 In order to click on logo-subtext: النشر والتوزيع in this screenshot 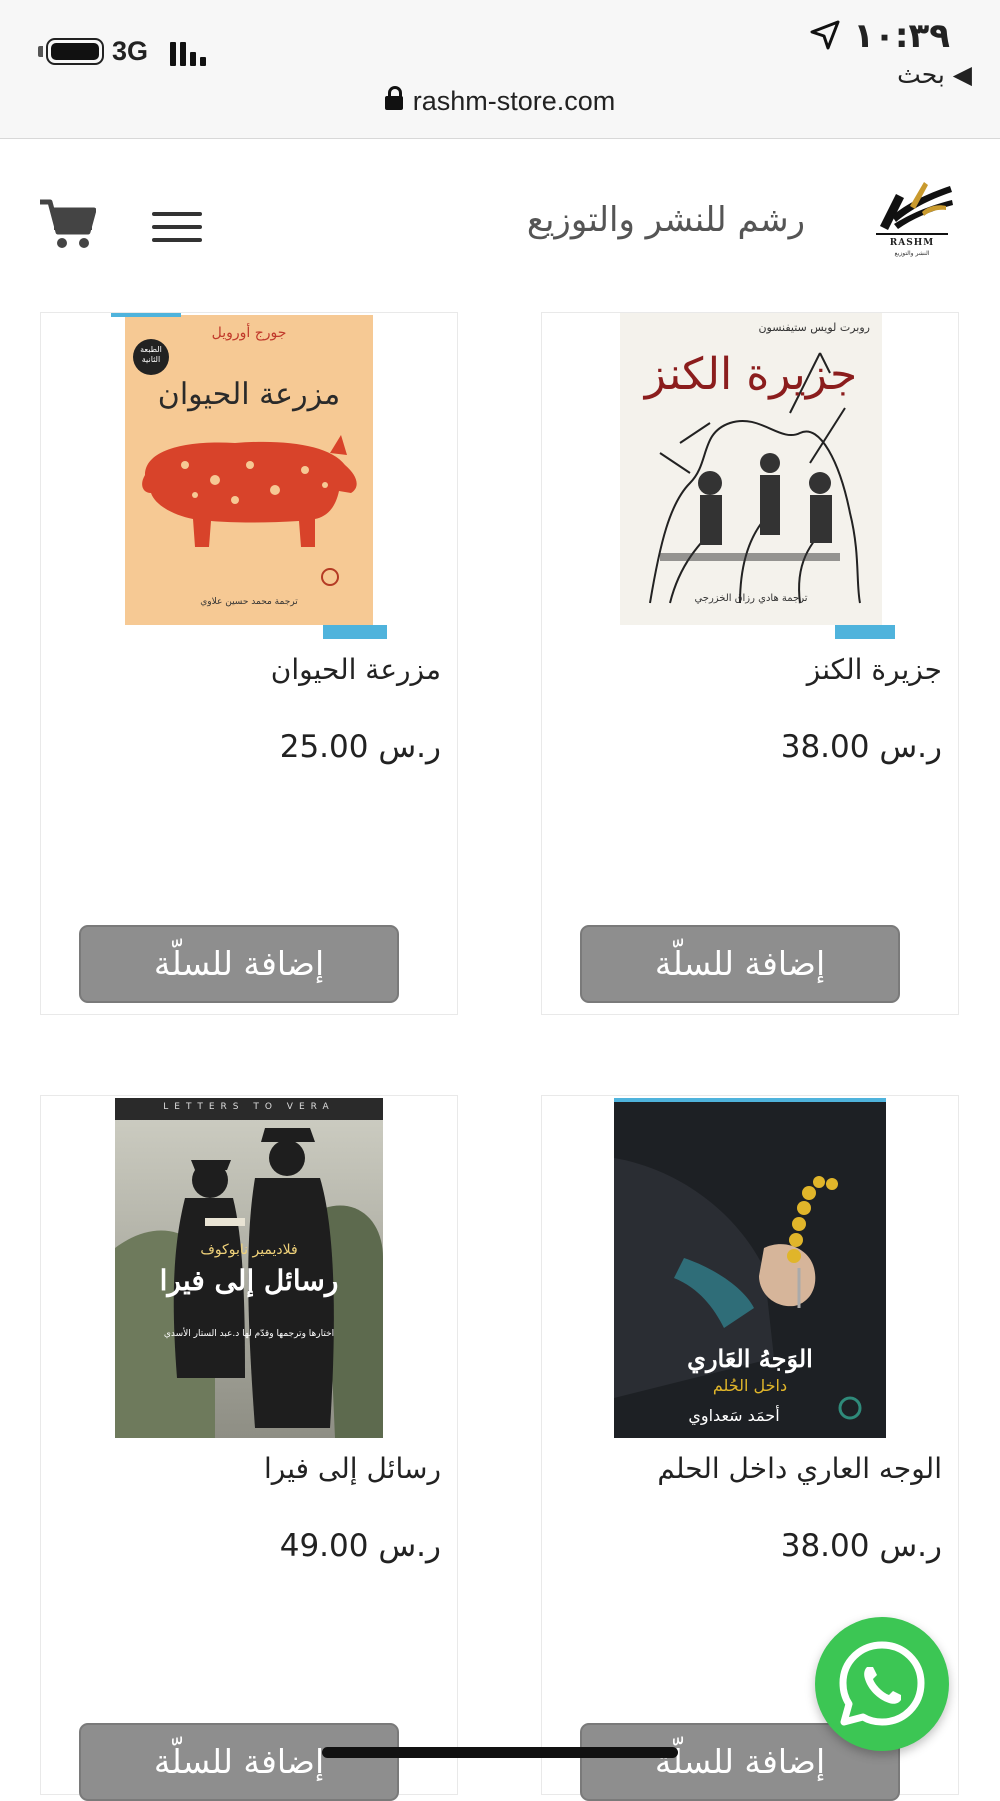, I will do `click(912, 253)`.